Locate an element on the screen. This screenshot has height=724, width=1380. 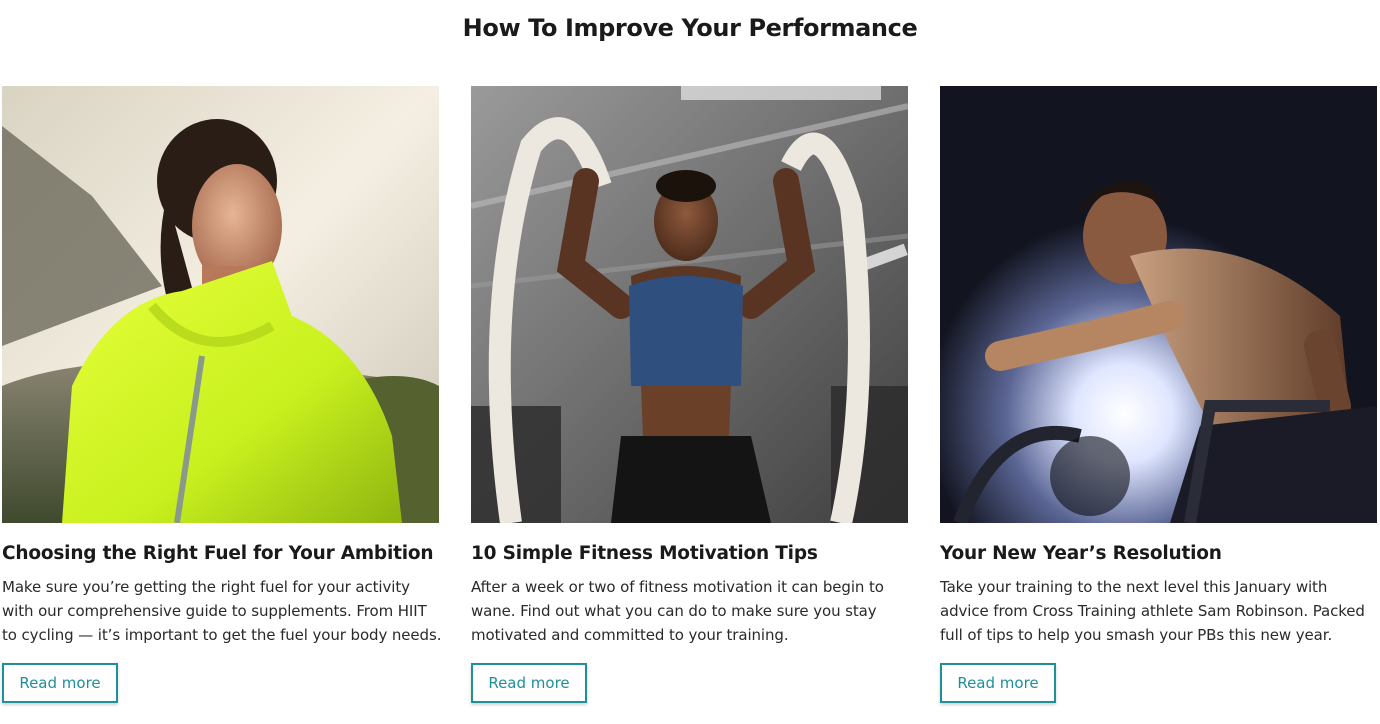
article-title: Your New Year’s Resolution is located at coordinates (1158, 554).